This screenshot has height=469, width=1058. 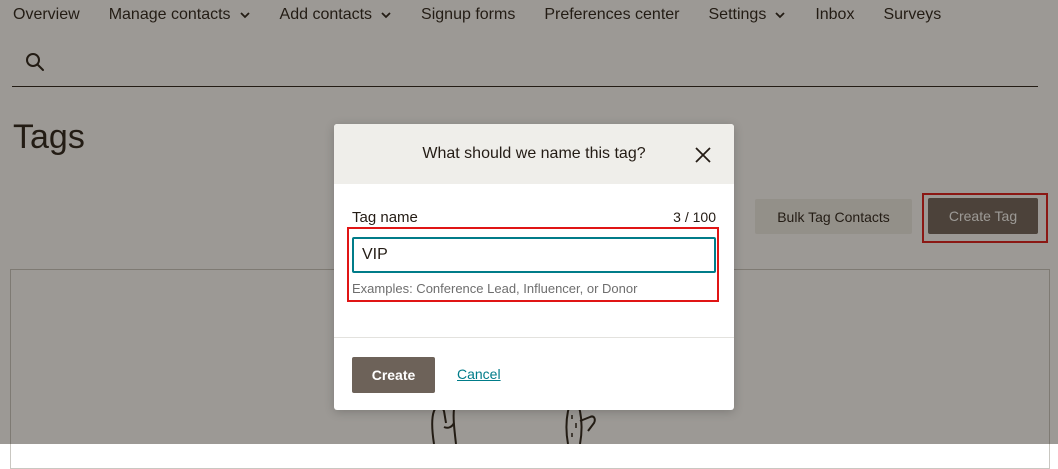 I want to click on close-icon, so click(x=703, y=155).